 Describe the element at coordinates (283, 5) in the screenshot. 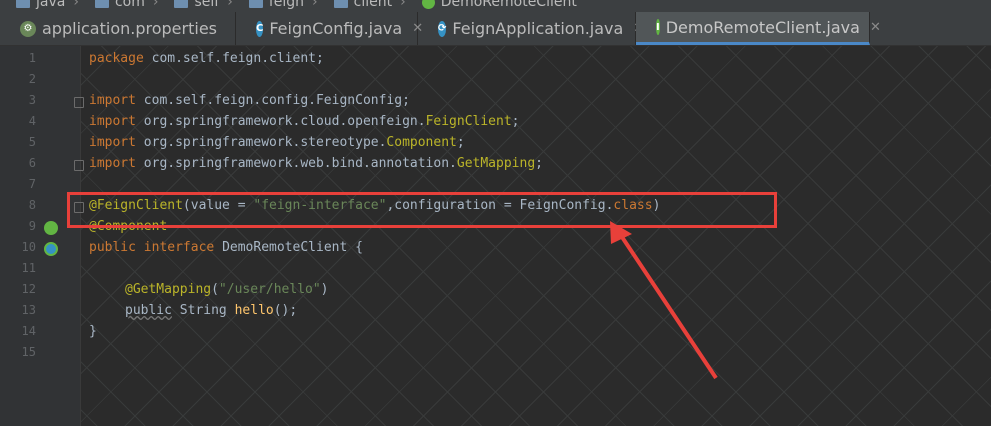

I see `breadcrumb-item: feign ›` at that location.